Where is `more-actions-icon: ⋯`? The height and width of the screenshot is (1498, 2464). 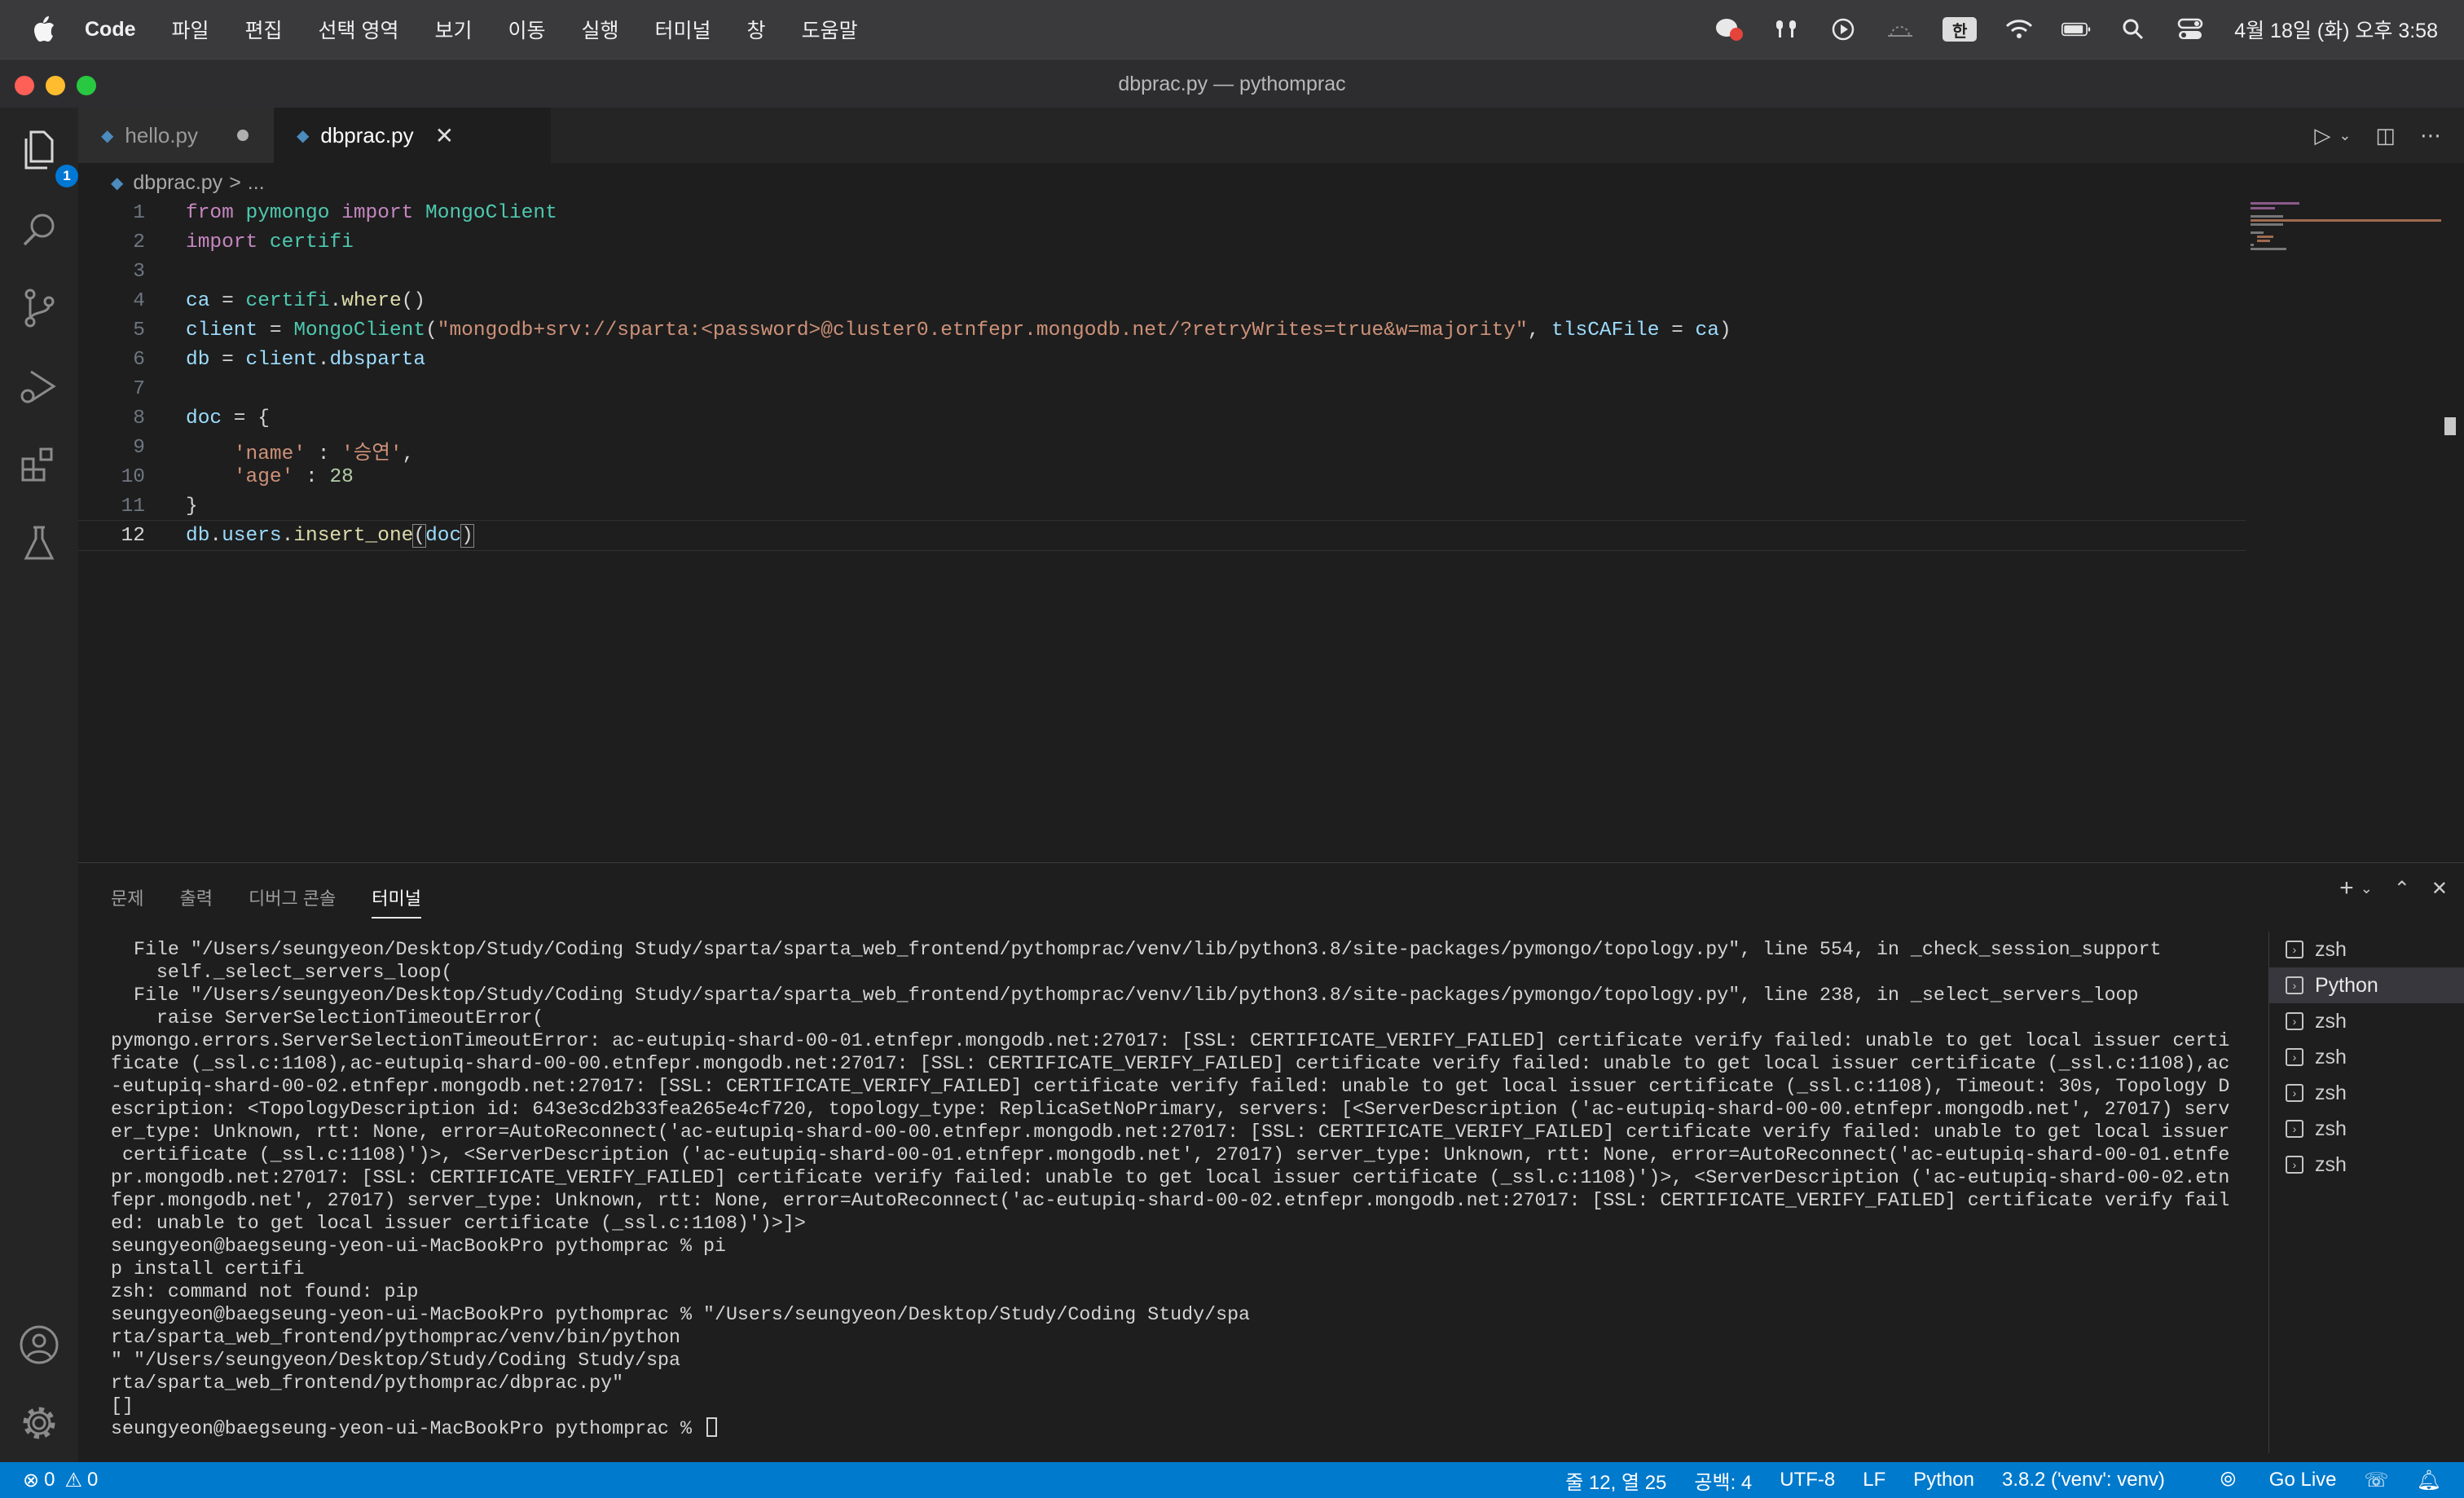
more-actions-icon: ⋯ is located at coordinates (2430, 135).